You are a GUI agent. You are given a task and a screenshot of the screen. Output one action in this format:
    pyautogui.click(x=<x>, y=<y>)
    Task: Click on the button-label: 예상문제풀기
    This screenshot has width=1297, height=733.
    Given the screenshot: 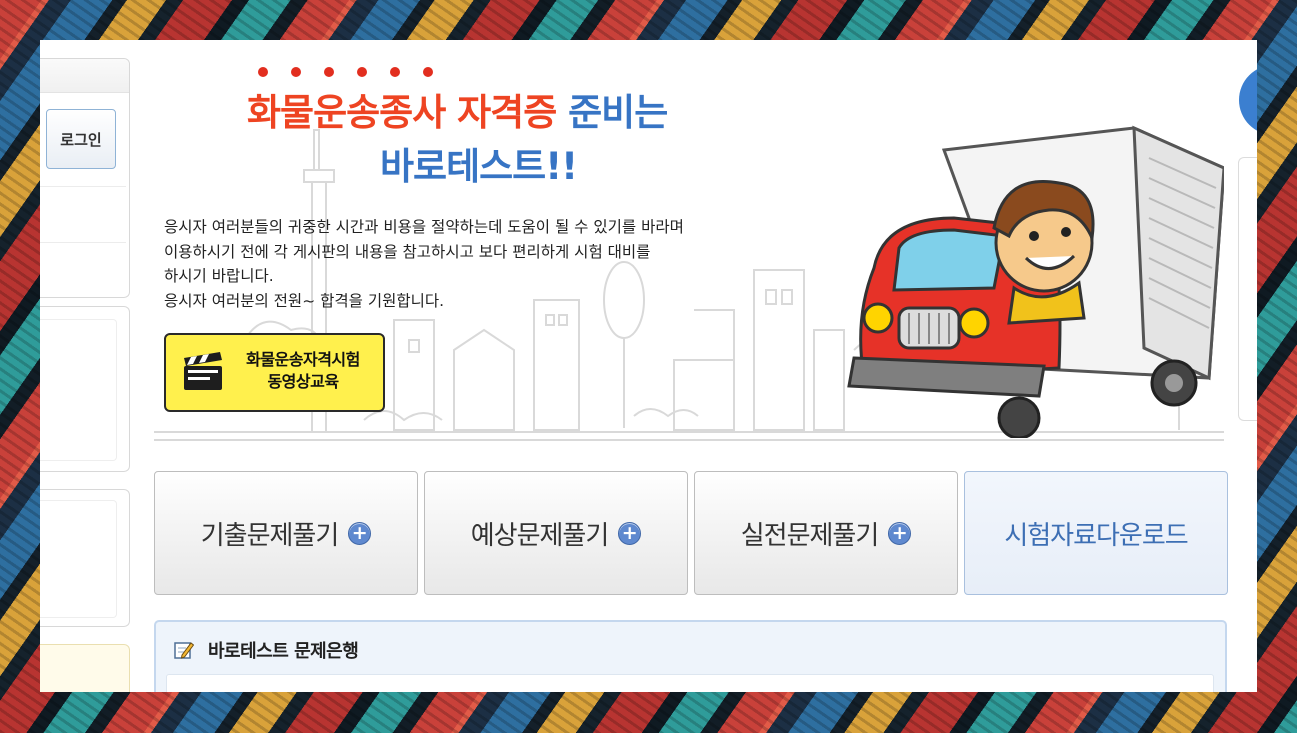 What is the action you would take?
    pyautogui.click(x=540, y=535)
    